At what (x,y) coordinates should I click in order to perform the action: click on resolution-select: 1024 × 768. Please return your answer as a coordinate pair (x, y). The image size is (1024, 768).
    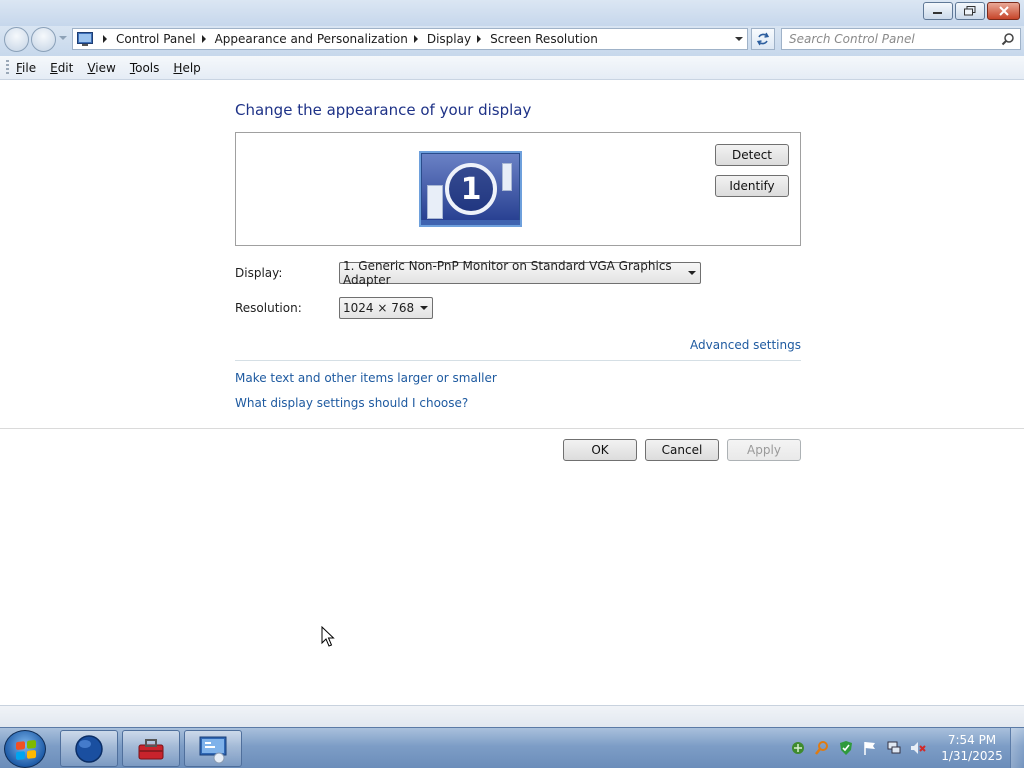
    Looking at the image, I should click on (386, 308).